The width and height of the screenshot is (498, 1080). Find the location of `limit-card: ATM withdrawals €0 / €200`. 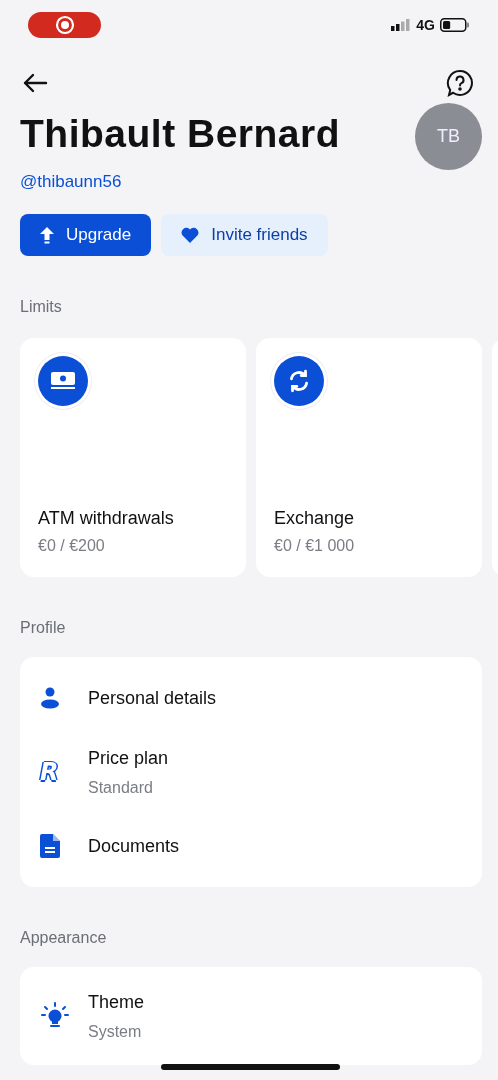

limit-card: ATM withdrawals €0 / €200 is located at coordinates (133, 457).